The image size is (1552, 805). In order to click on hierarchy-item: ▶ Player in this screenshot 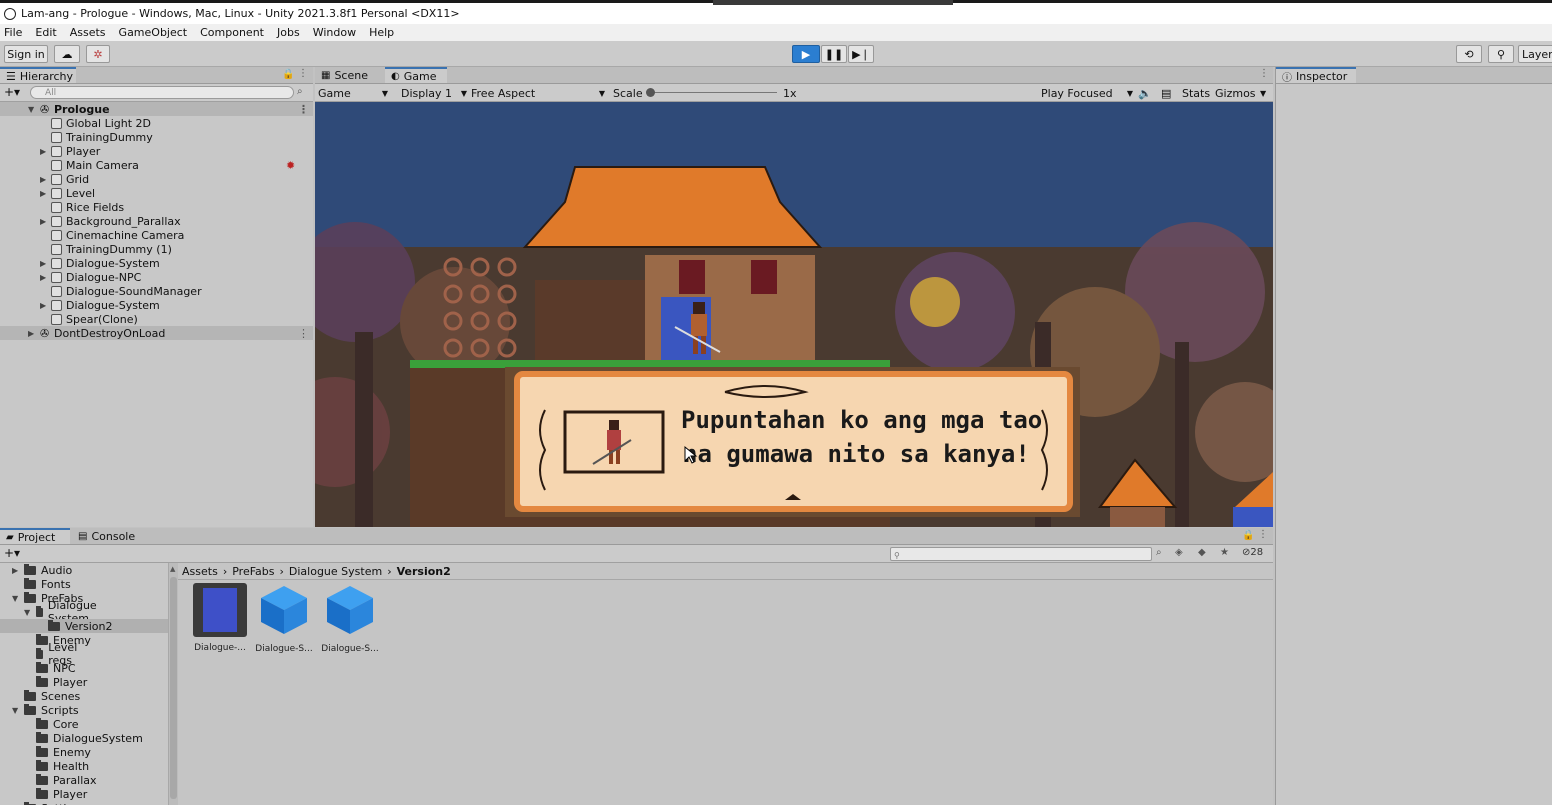, I will do `click(156, 151)`.